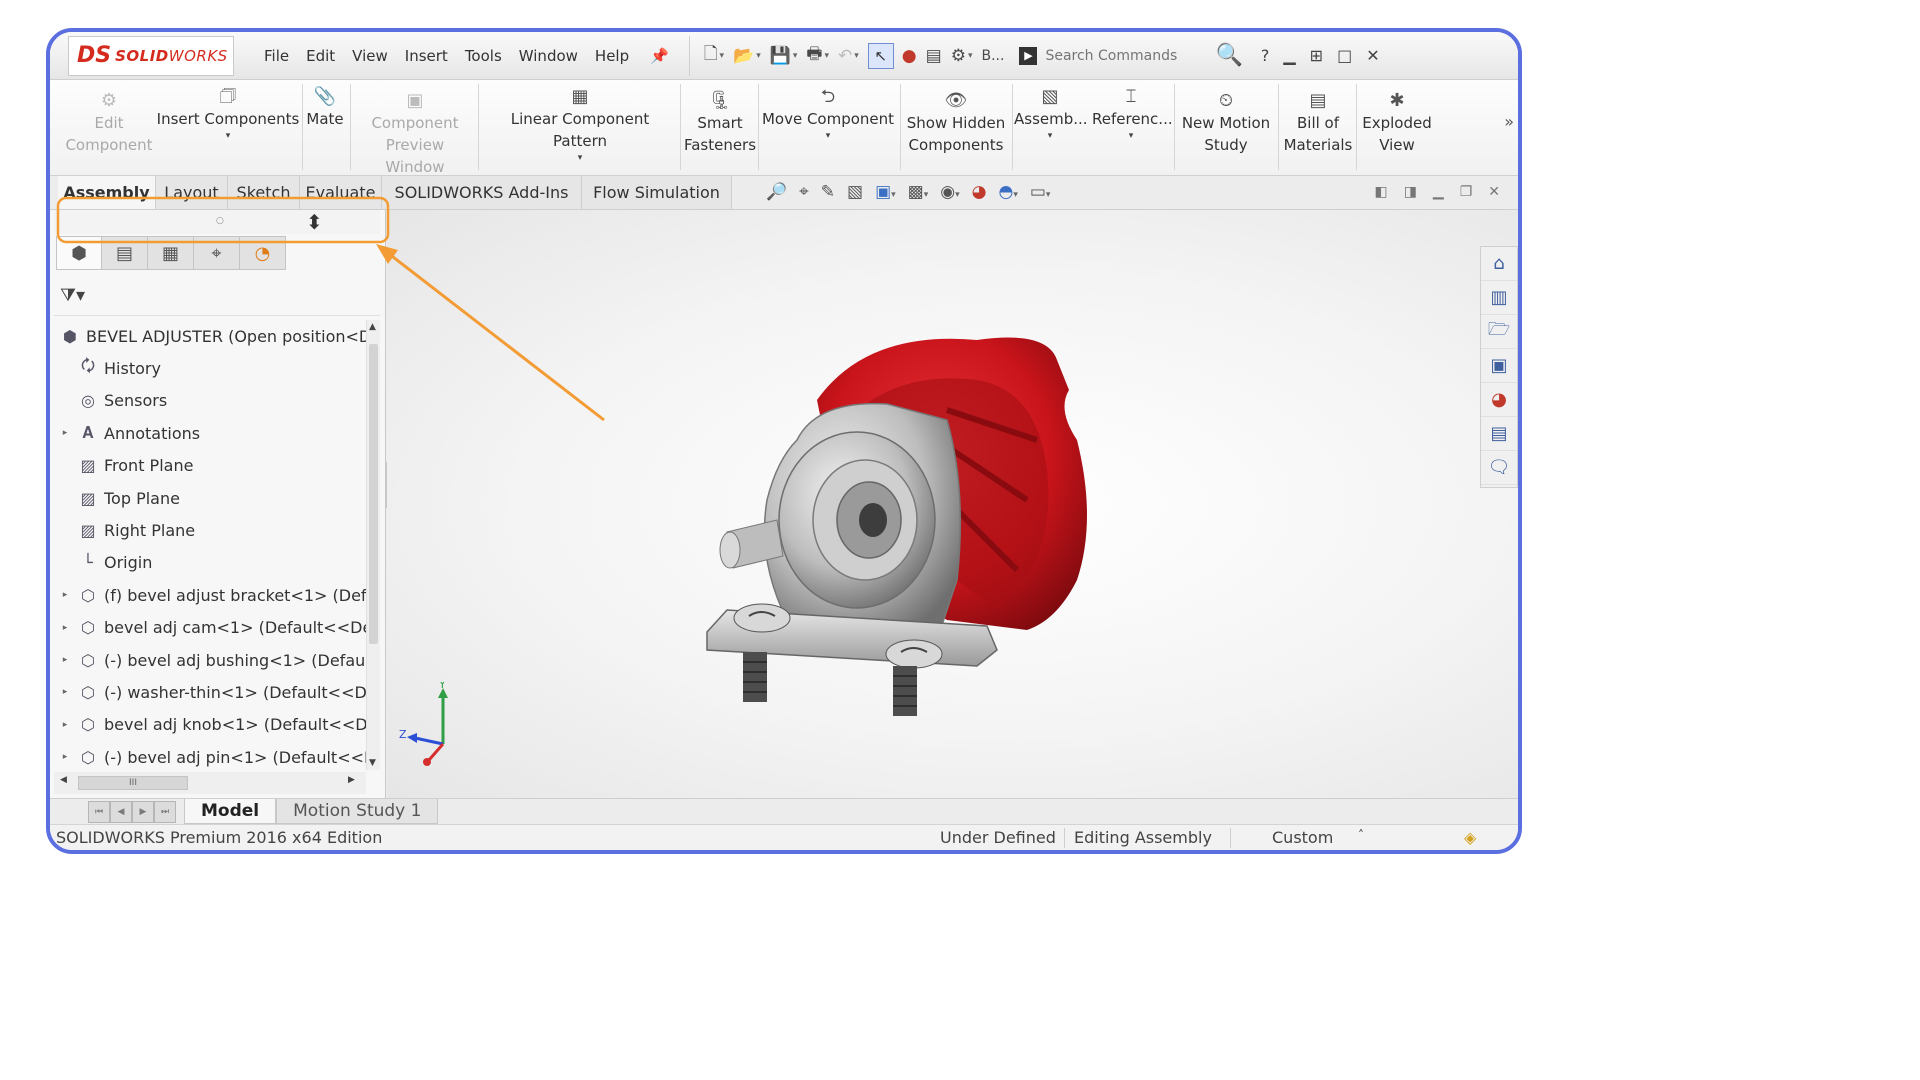  I want to click on tree-item: └ Origin, so click(210, 563).